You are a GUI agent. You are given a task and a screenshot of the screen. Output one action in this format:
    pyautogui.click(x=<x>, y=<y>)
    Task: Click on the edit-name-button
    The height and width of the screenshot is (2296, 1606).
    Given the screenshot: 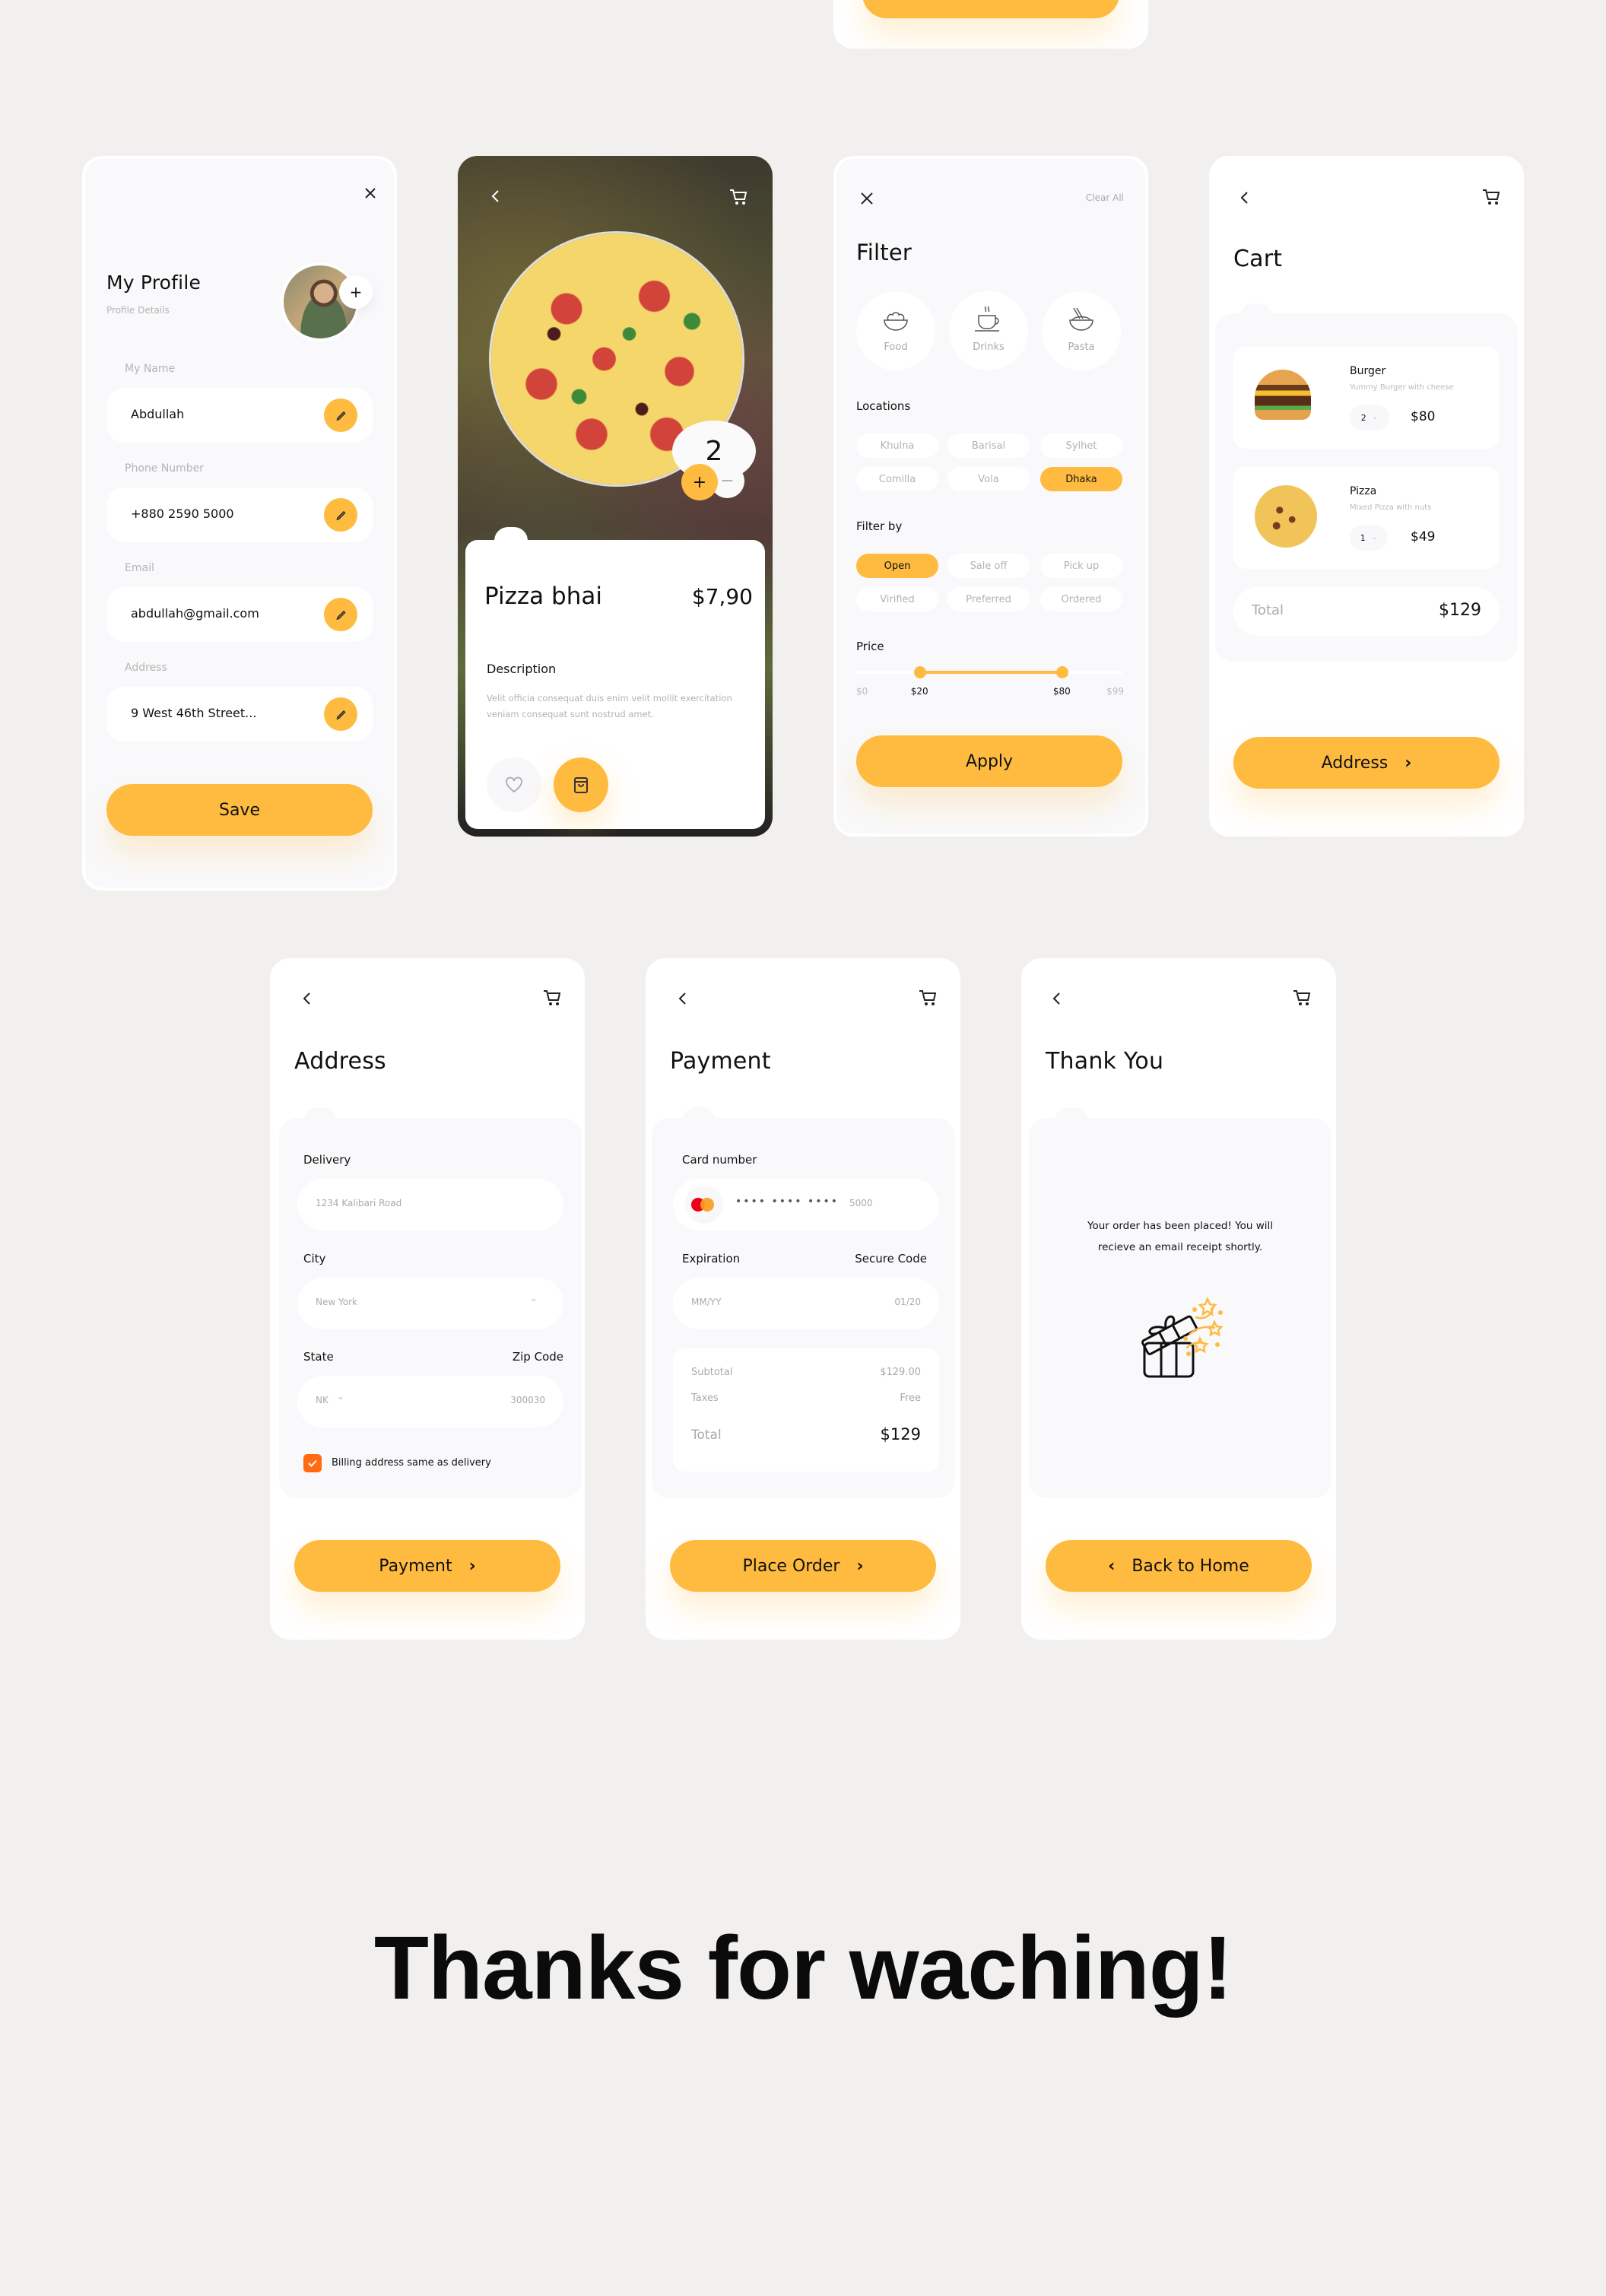 What is the action you would take?
    pyautogui.click(x=340, y=416)
    